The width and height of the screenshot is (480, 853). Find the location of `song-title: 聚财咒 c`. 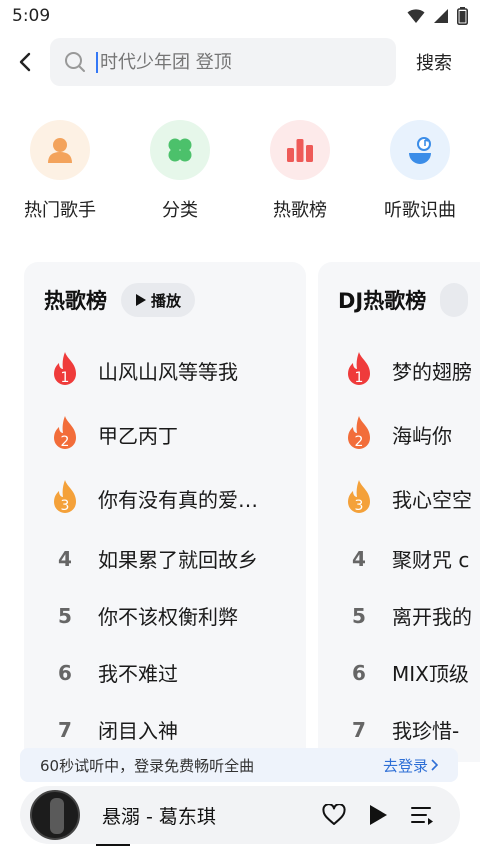

song-title: 聚财咒 c is located at coordinates (431, 560).